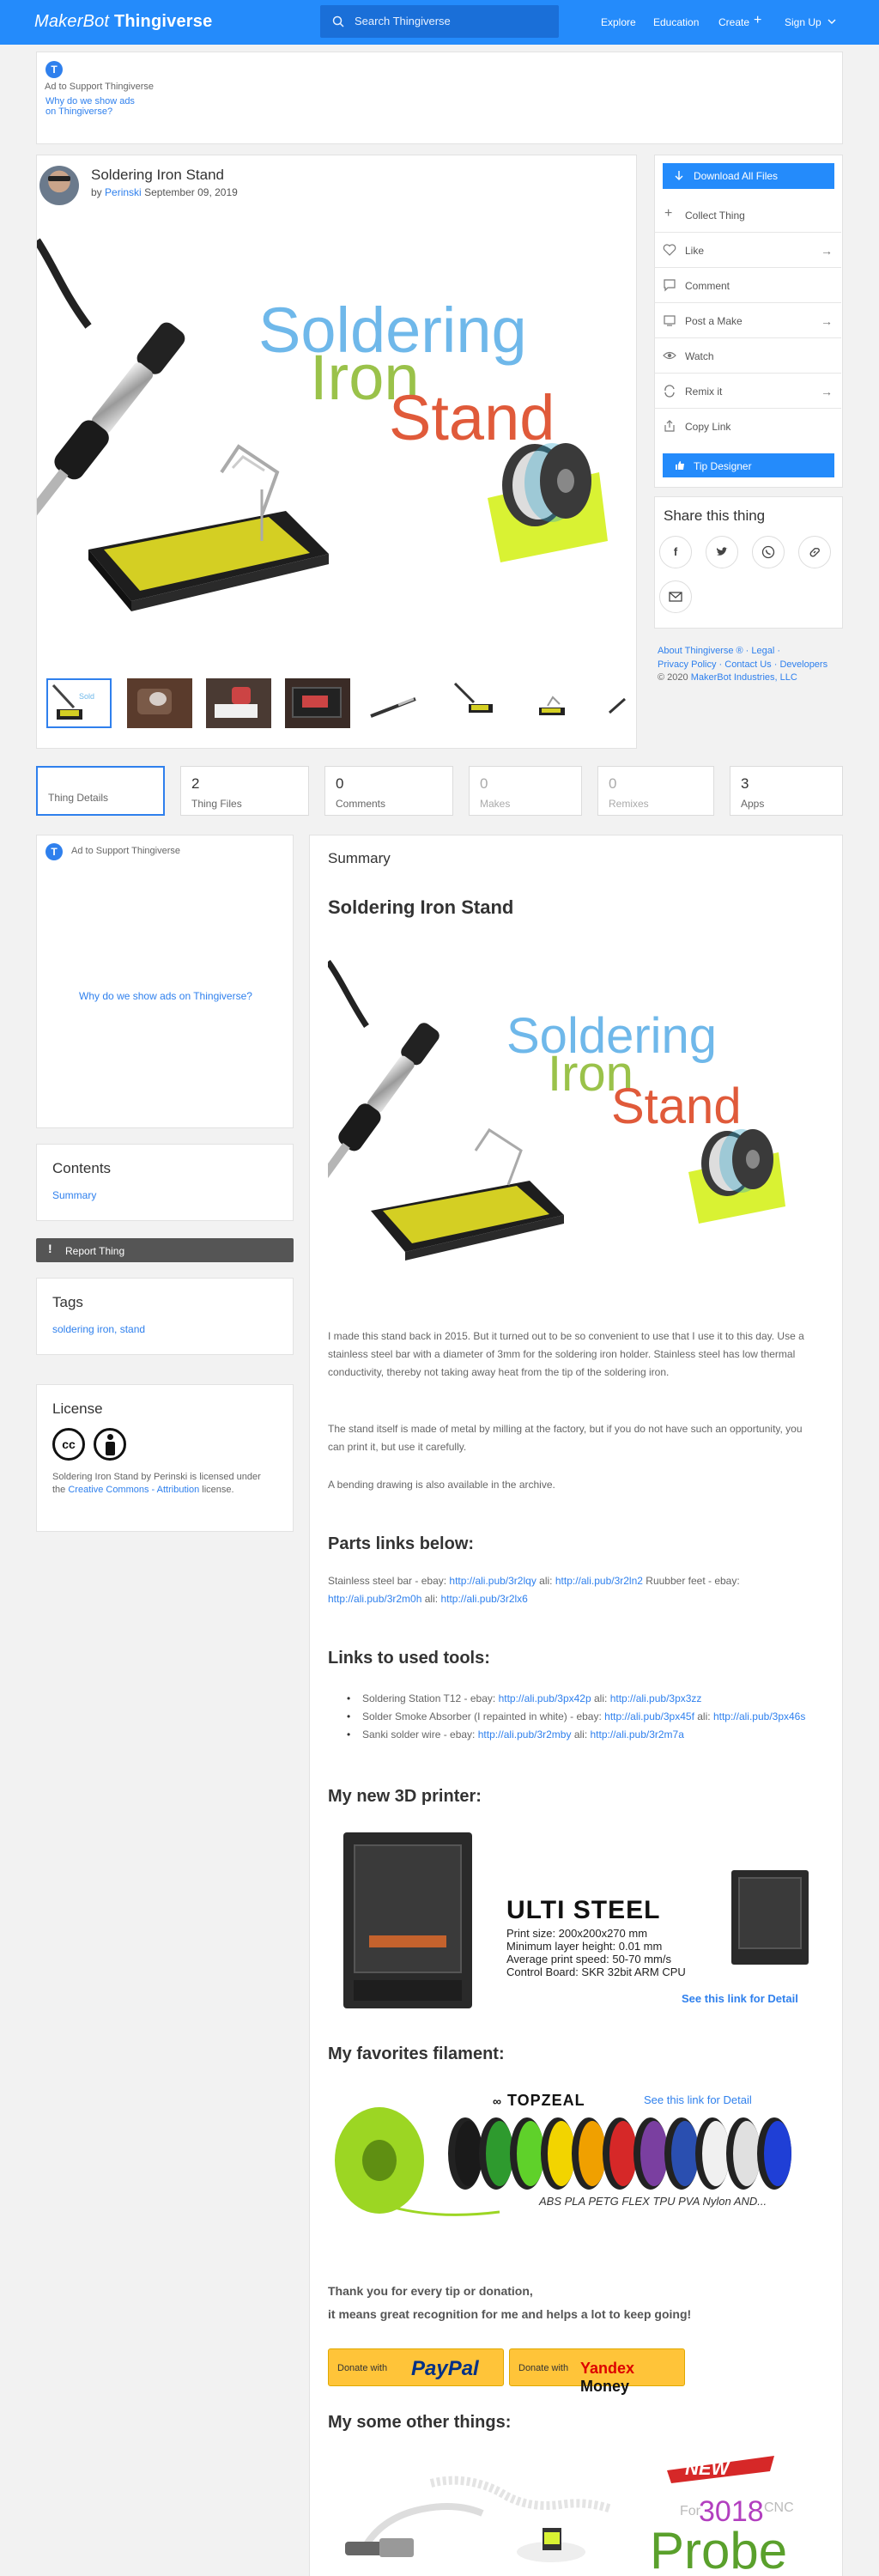 This screenshot has height=2576, width=879. I want to click on arrow-right-icon: →, so click(827, 321).